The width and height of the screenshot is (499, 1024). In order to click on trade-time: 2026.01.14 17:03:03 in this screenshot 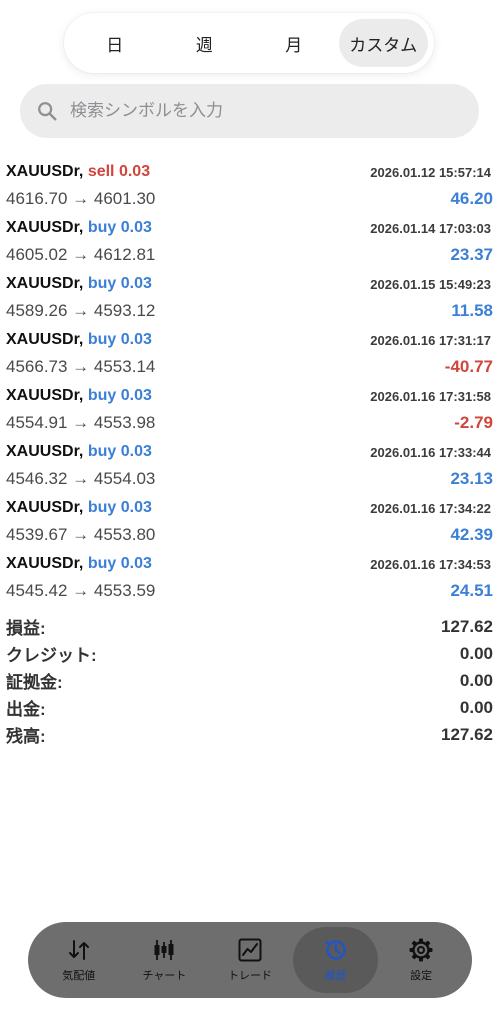, I will do `click(430, 228)`.